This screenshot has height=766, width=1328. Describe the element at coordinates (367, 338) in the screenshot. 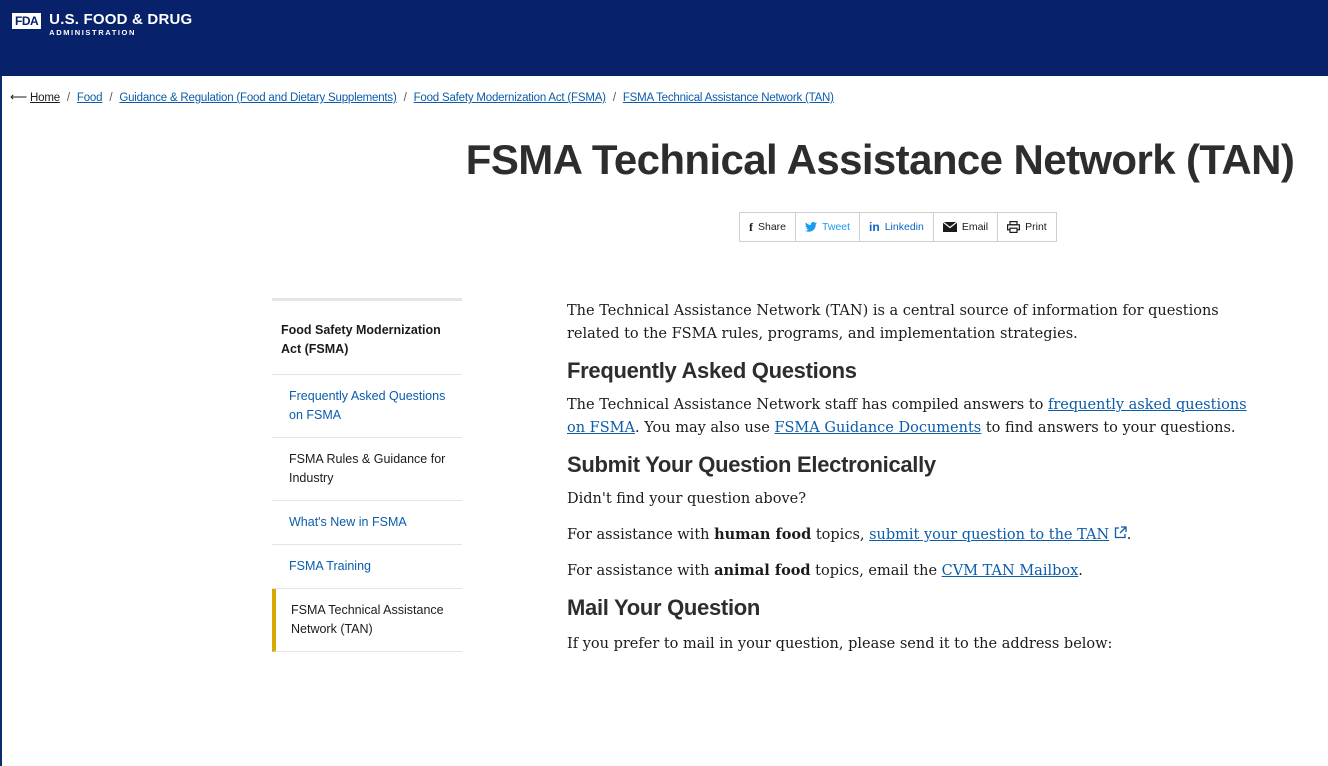

I see `sidebar-heading: Food Safety Modernization Act (FSMA)` at that location.